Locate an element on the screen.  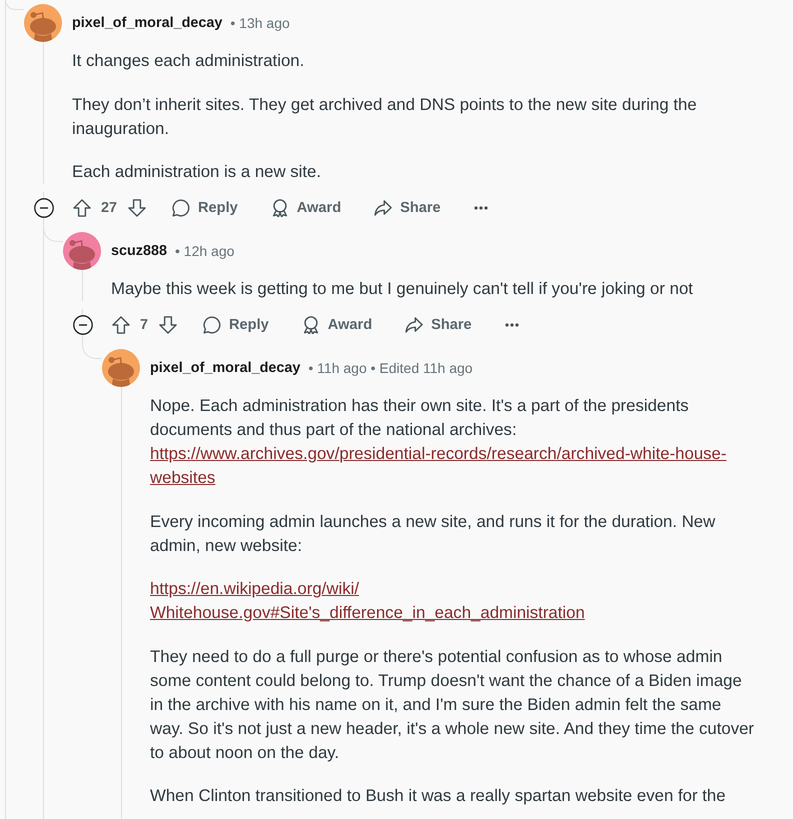
comment-meta: • 13h ago is located at coordinates (260, 23).